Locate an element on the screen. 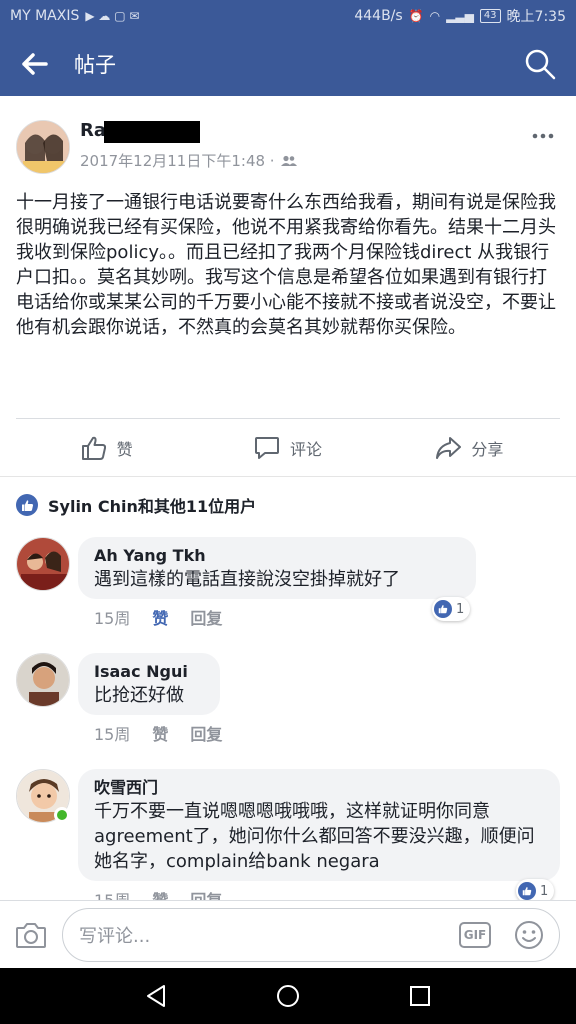 The width and height of the screenshot is (576, 1024). back-arrow-icon is located at coordinates (35, 64).